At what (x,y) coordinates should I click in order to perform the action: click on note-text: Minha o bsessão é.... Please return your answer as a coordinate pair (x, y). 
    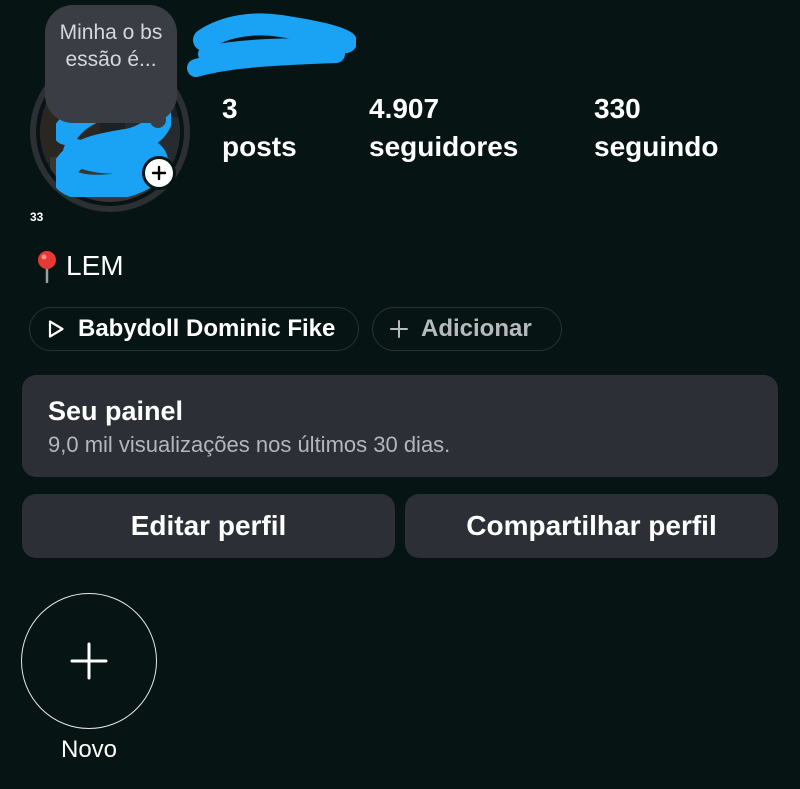
    Looking at the image, I should click on (111, 46).